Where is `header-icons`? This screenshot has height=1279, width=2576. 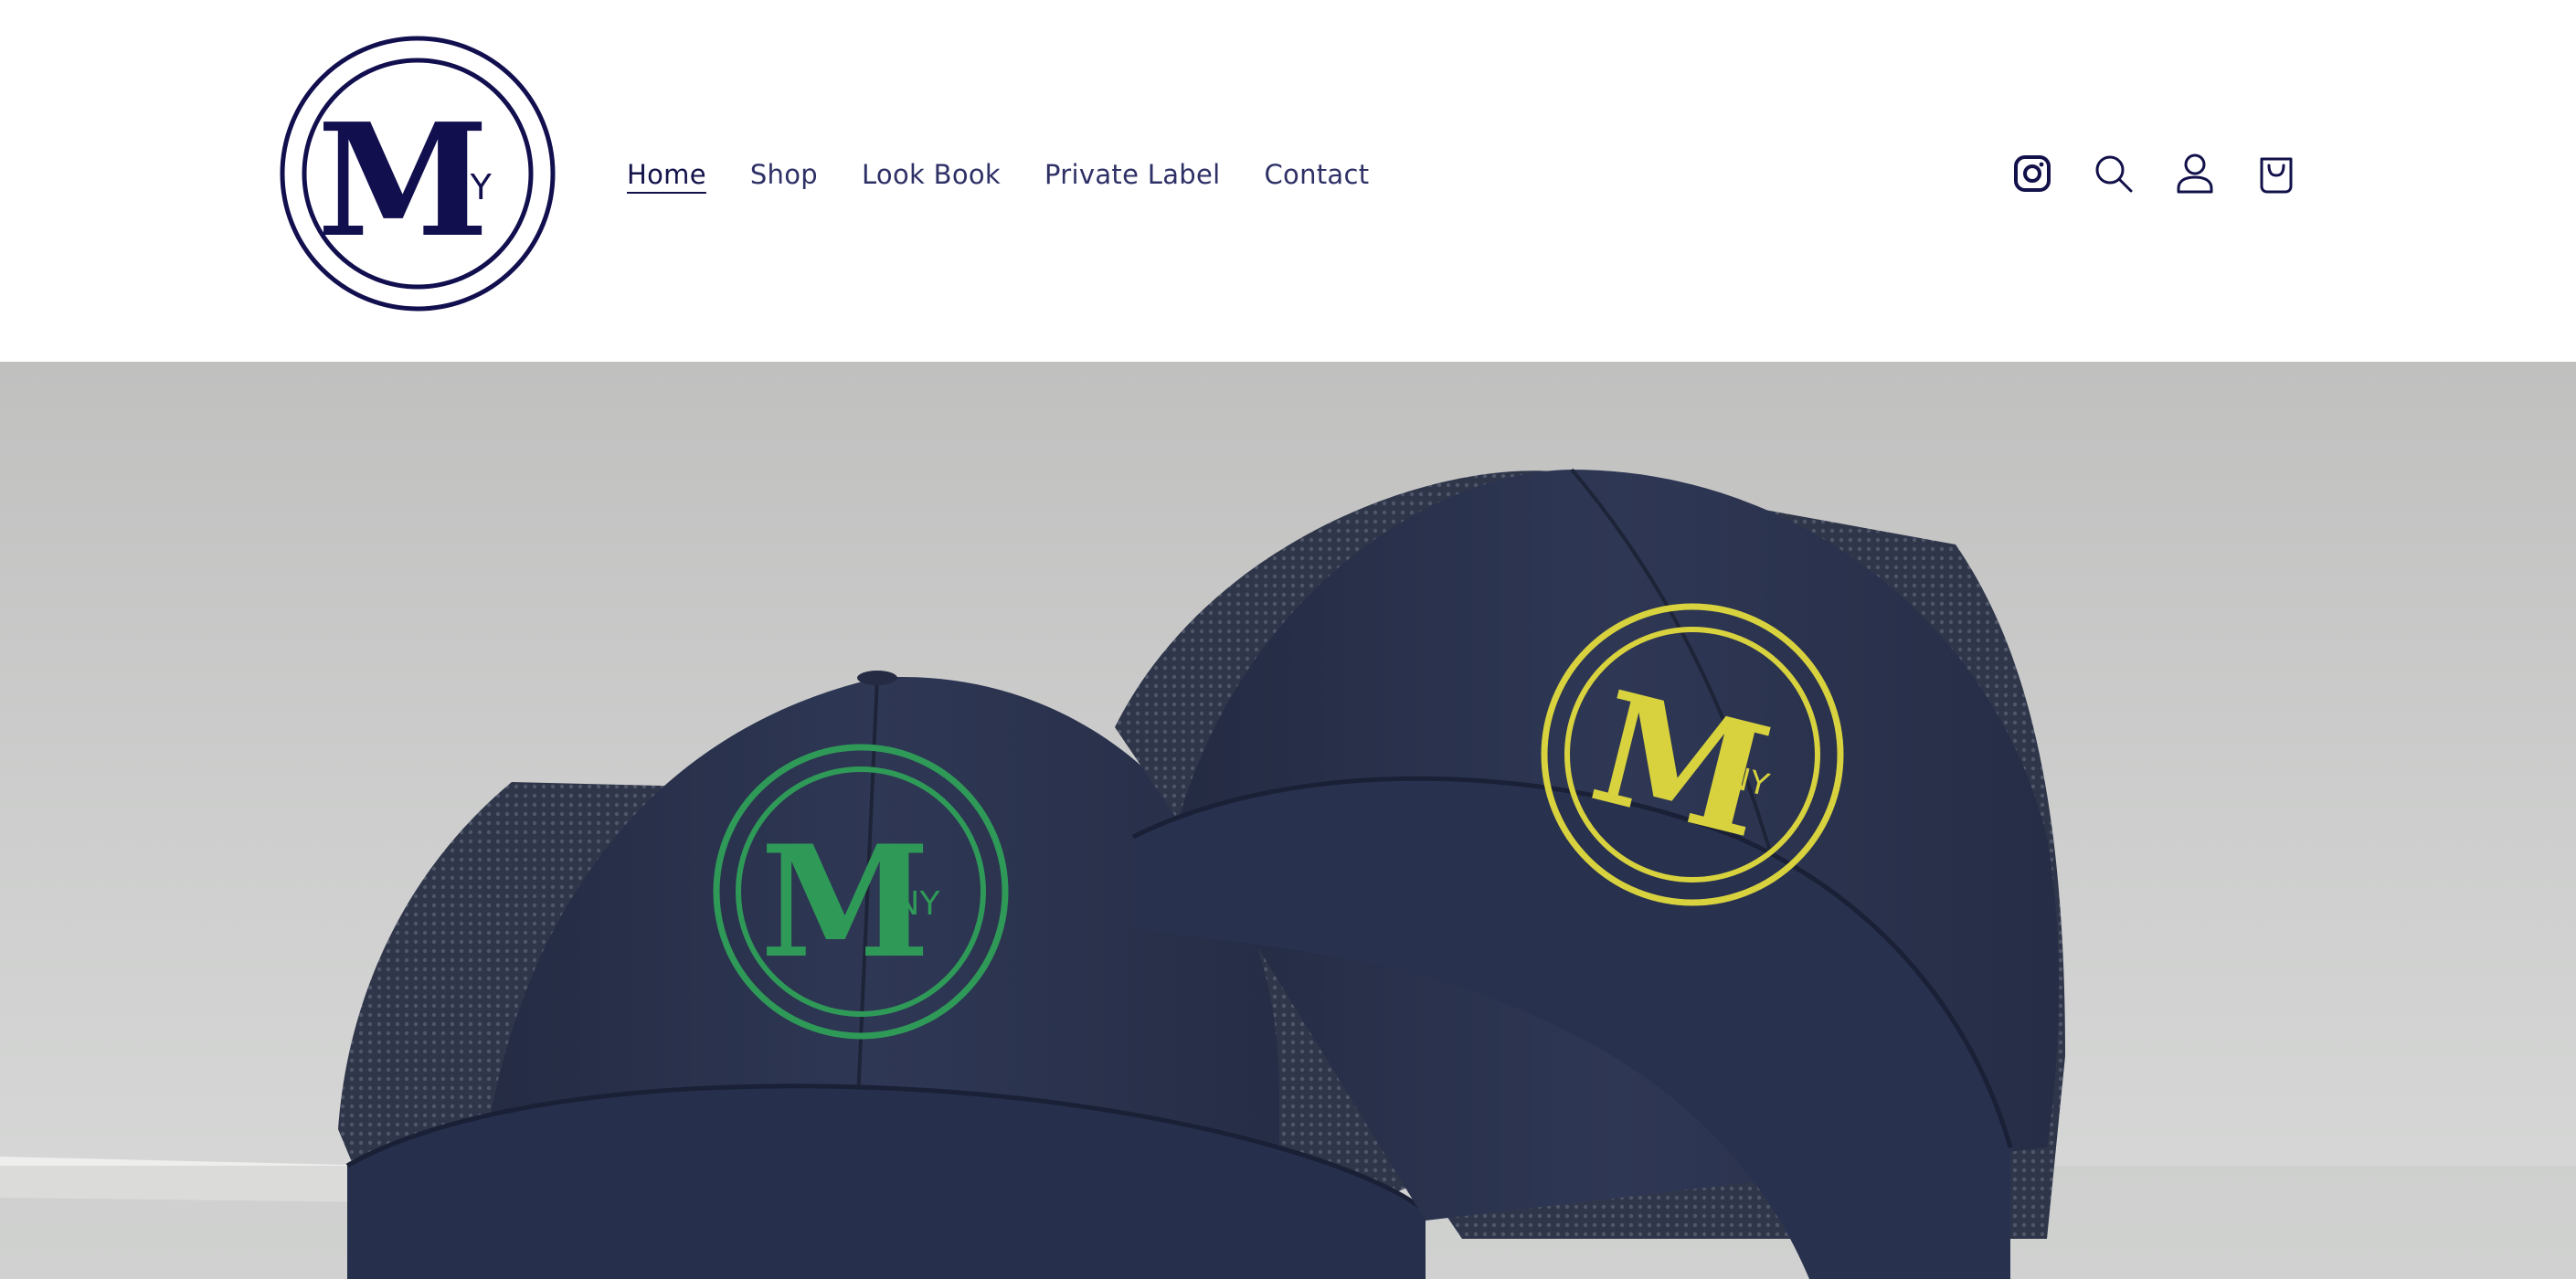
header-icons is located at coordinates (2154, 174).